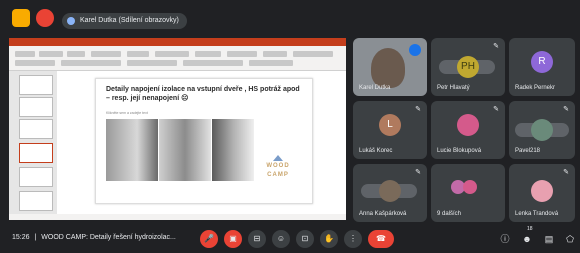 The width and height of the screenshot is (580, 253). I want to click on participant-tile: ✎ L Lukáš Korec, so click(390, 130).